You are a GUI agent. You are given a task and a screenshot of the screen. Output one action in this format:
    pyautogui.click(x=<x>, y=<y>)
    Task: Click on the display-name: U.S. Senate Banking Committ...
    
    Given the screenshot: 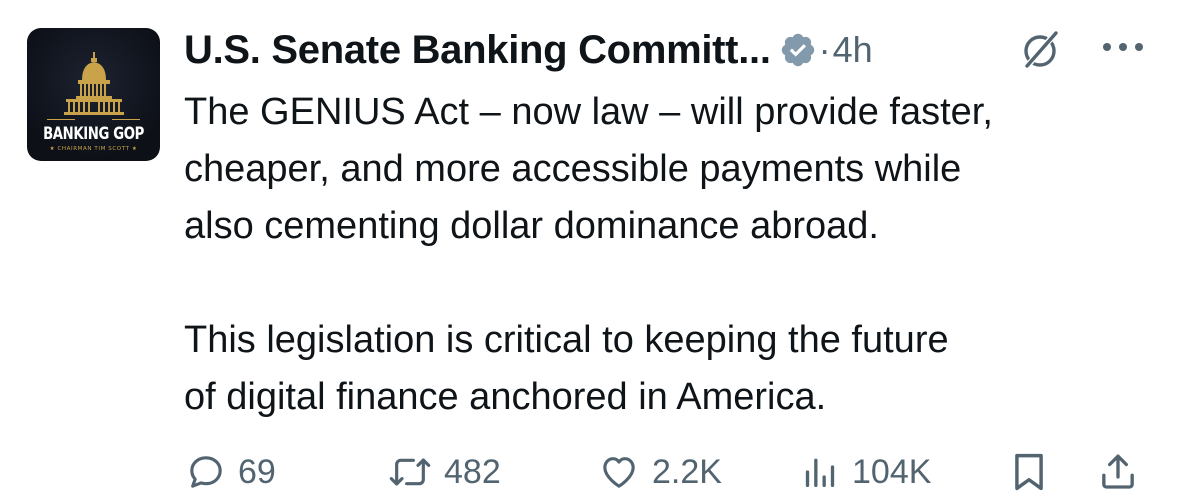 What is the action you would take?
    pyautogui.click(x=477, y=50)
    